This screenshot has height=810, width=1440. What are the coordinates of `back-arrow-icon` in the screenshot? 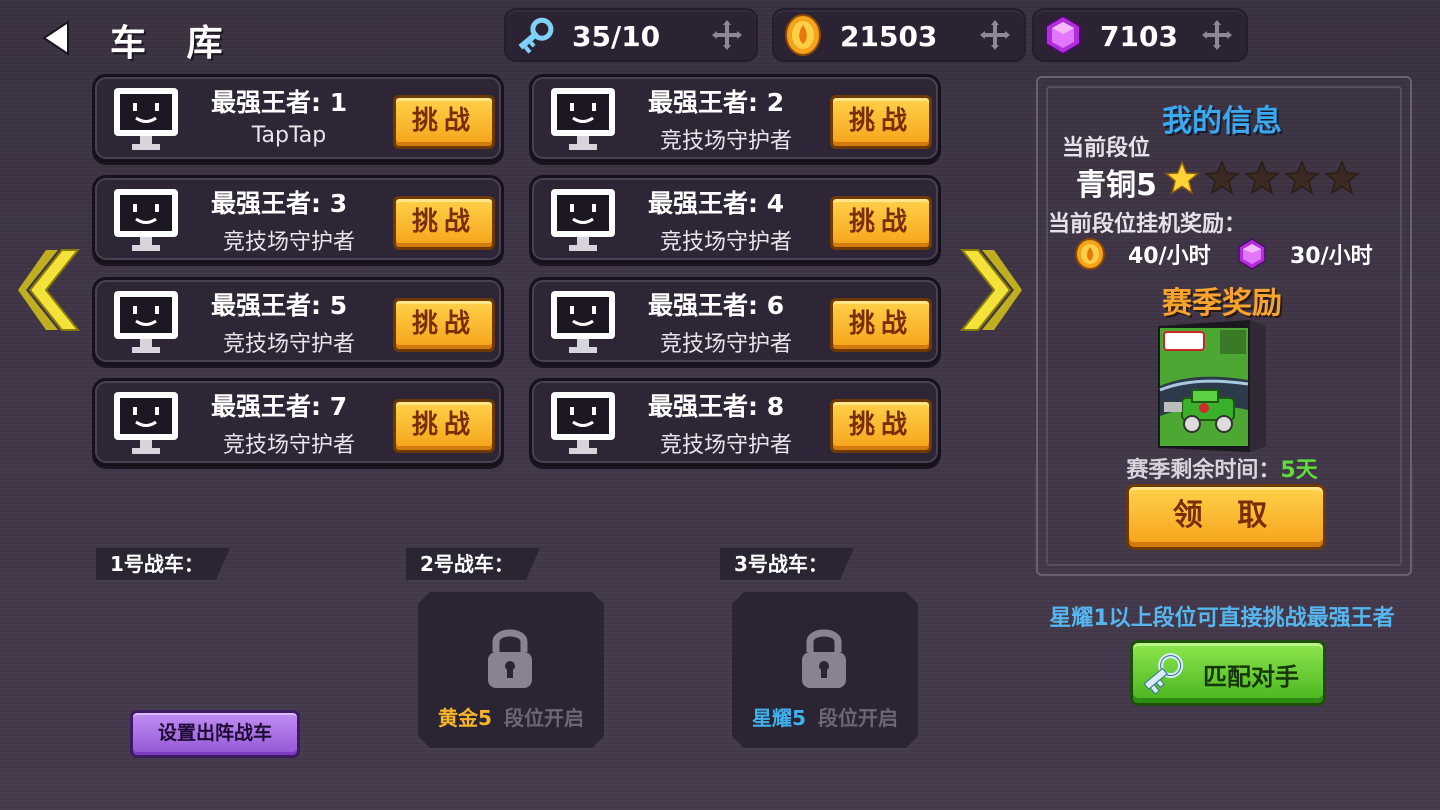 It's located at (55, 38).